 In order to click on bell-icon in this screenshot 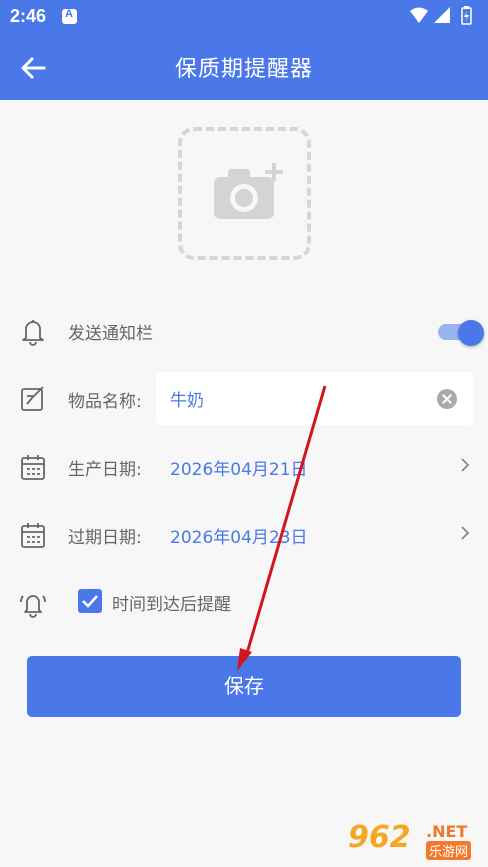, I will do `click(33, 331)`.